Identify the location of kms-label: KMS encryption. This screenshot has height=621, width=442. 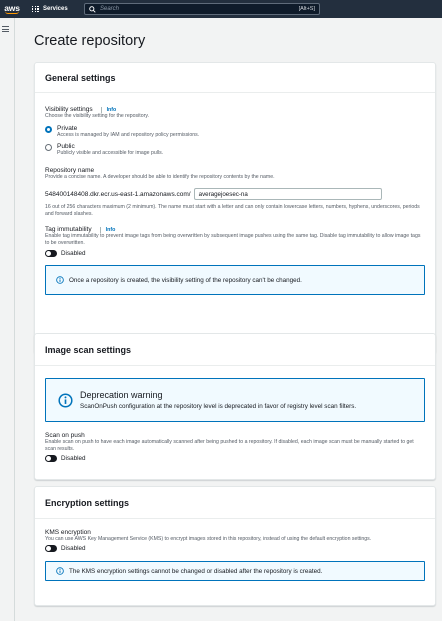
(68, 532).